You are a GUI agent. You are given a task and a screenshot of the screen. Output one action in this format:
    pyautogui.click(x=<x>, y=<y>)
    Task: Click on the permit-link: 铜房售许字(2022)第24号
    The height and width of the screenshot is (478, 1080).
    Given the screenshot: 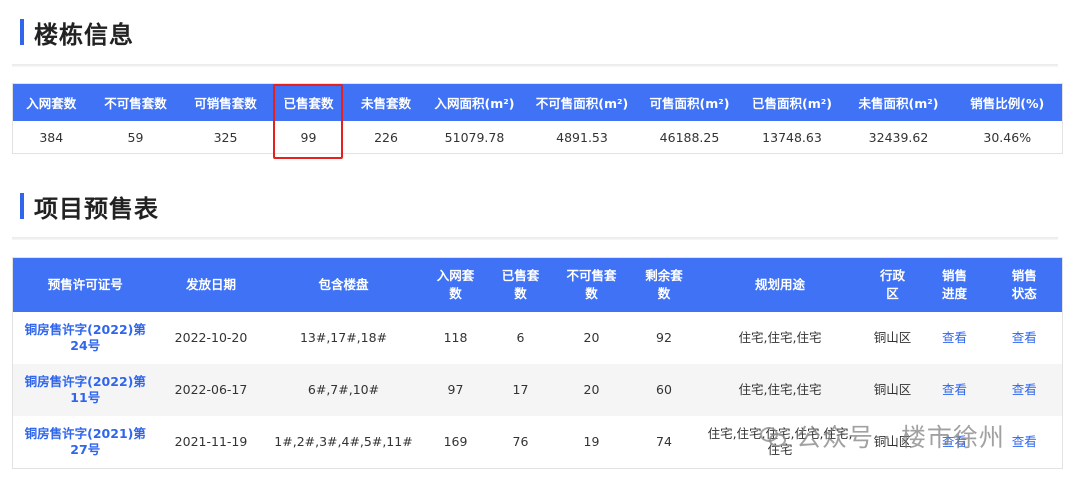 What is the action you would take?
    pyautogui.click(x=85, y=338)
    